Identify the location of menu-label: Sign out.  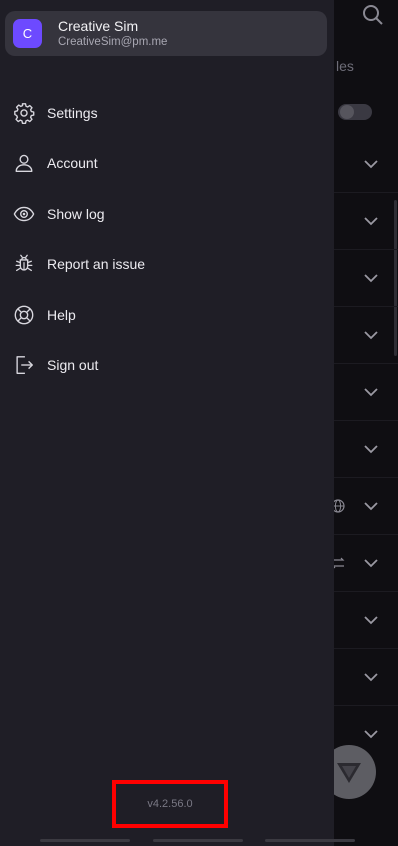
(73, 365).